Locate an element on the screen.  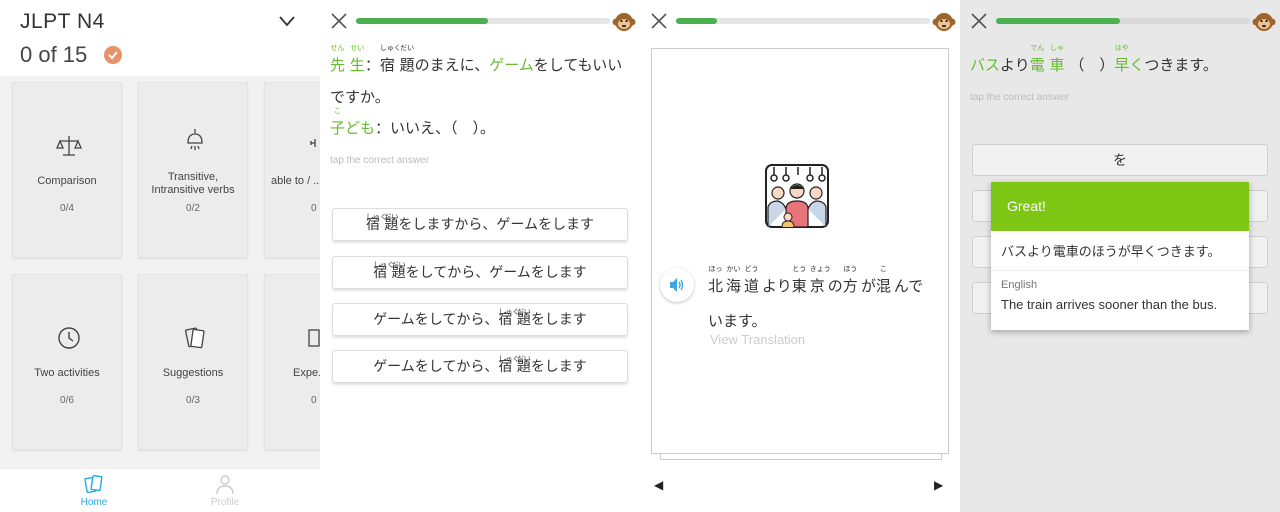
crowded-train-illustration is located at coordinates (797, 196).